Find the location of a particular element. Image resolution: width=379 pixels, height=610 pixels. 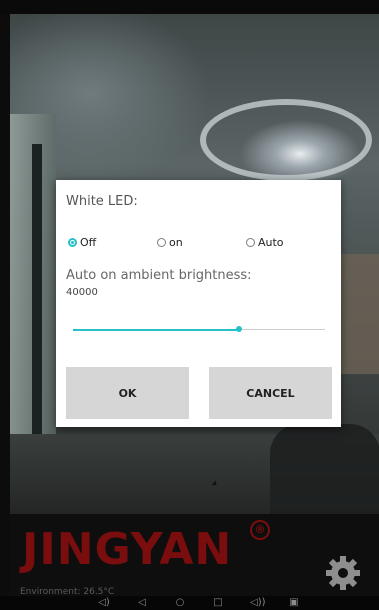

settings-button is located at coordinates (343, 573).